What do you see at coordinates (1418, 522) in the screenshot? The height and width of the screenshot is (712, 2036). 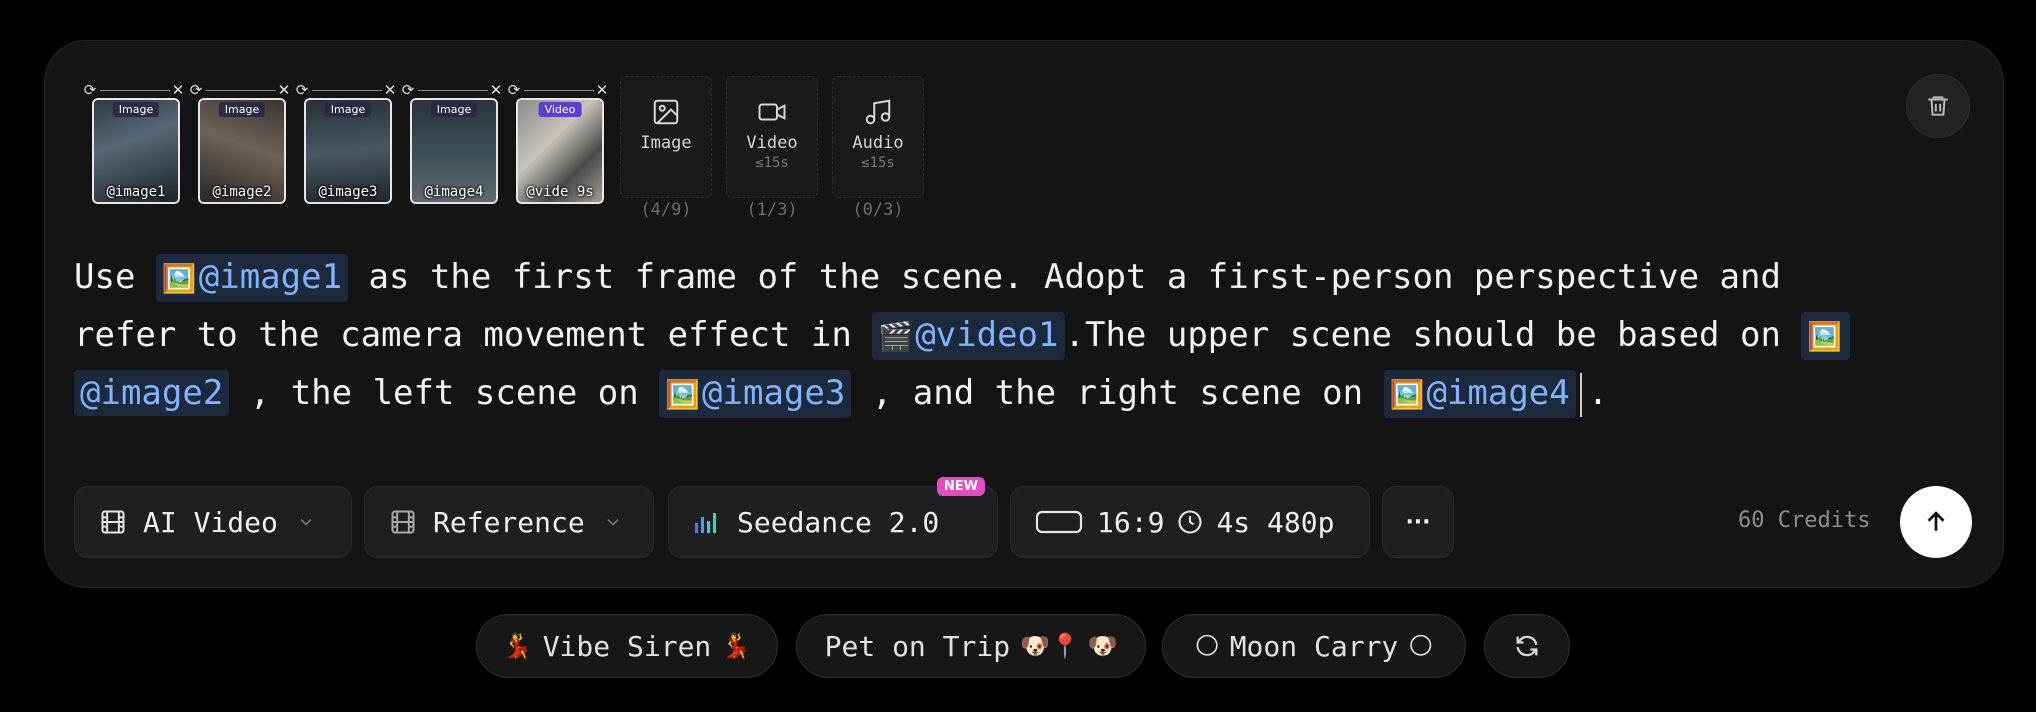 I see `more-options-button: ···` at bounding box center [1418, 522].